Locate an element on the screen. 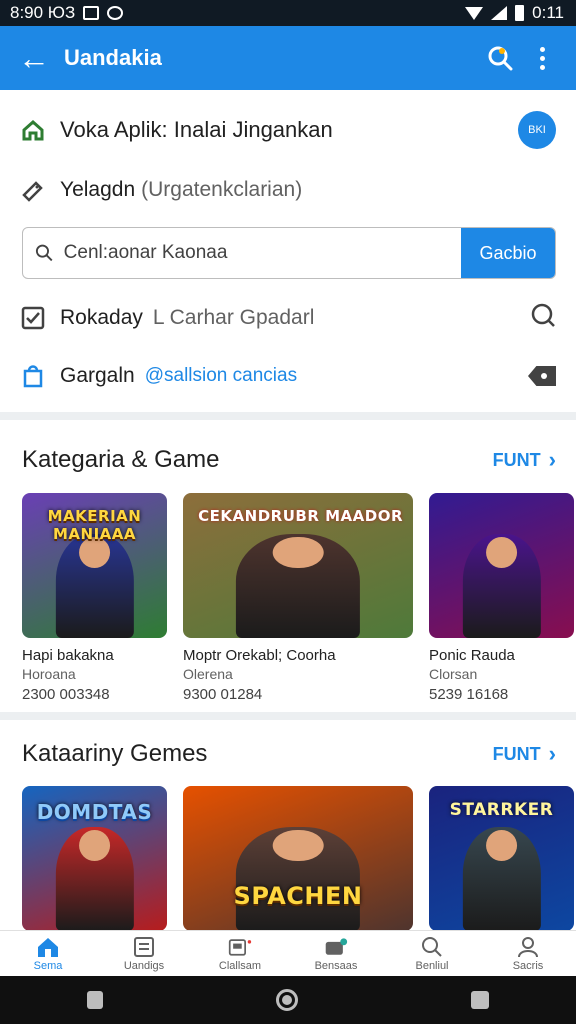 The image size is (576, 1024). store-label: Gargaln is located at coordinates (97, 375).